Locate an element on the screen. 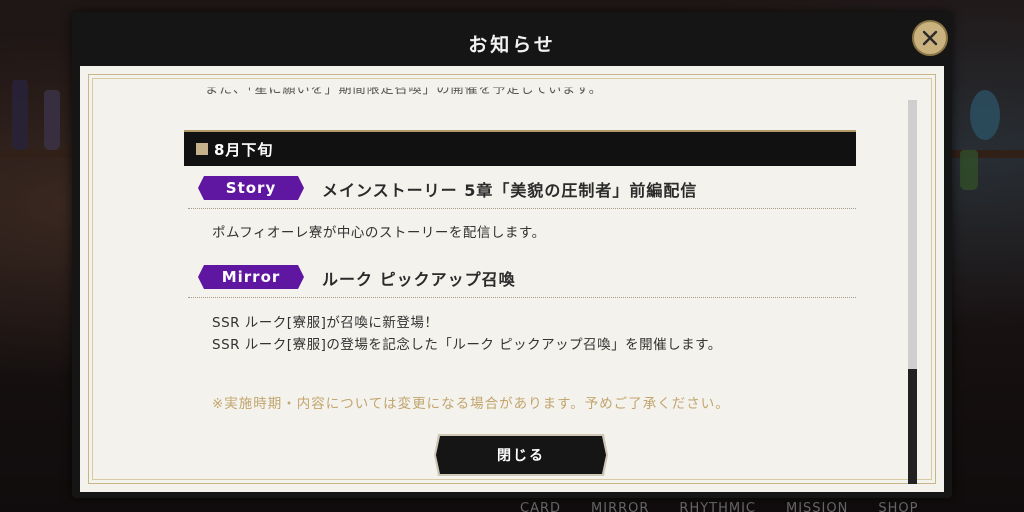  section-title: 8月下旬 is located at coordinates (244, 149).